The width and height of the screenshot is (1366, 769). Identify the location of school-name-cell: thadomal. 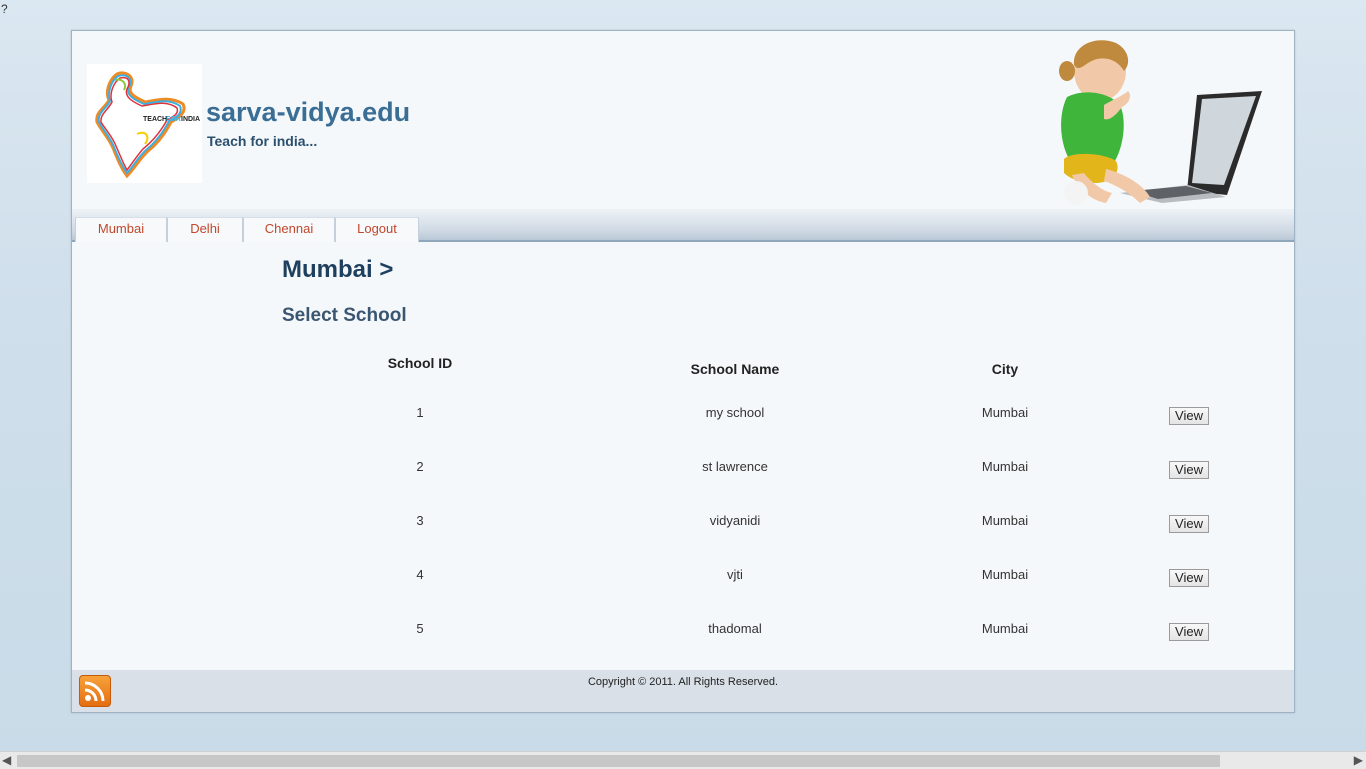
(735, 628).